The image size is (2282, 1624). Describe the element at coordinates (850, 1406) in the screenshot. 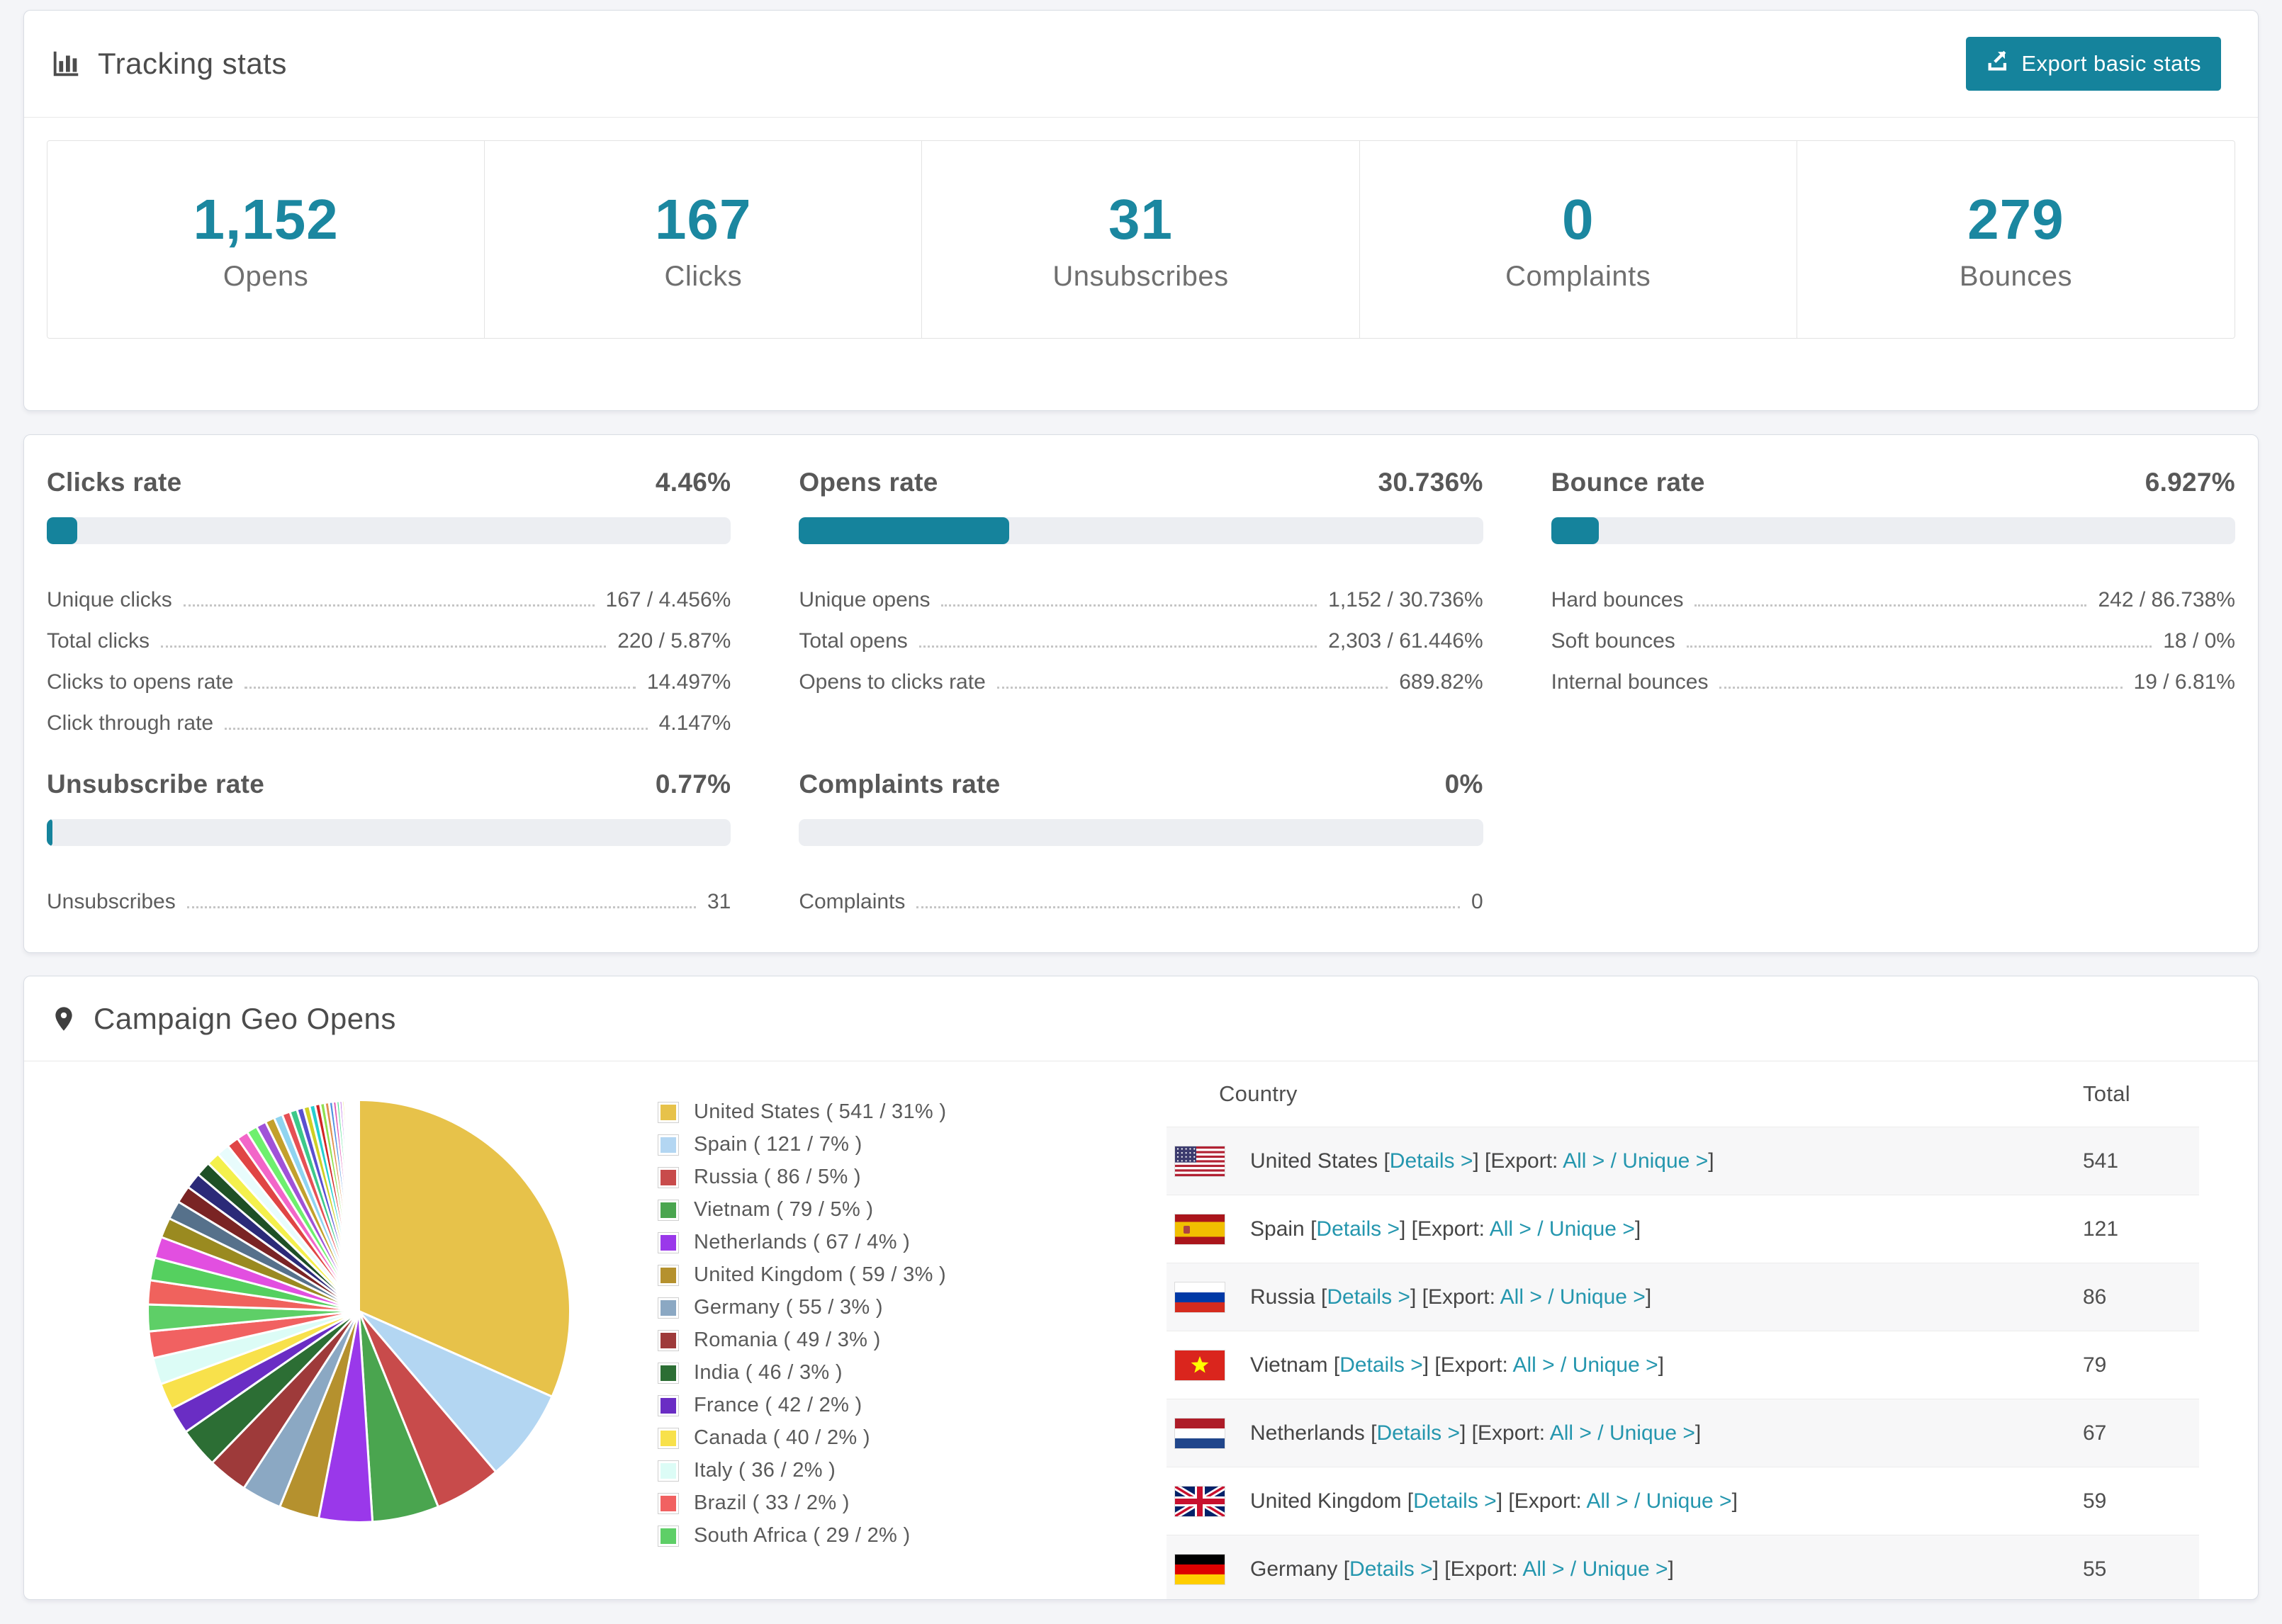

I see `legend-item: France ( 42 / 2% )` at that location.